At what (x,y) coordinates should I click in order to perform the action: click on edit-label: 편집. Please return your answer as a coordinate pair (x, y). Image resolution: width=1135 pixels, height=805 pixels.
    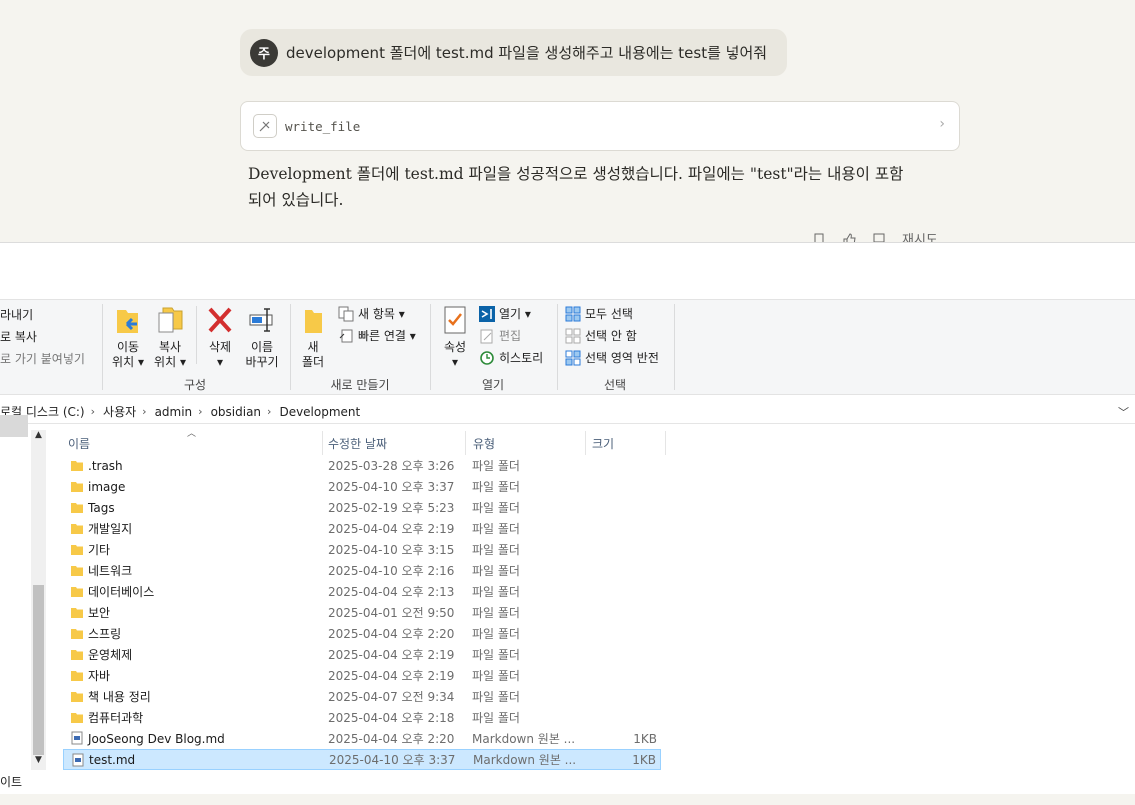
    Looking at the image, I should click on (510, 336).